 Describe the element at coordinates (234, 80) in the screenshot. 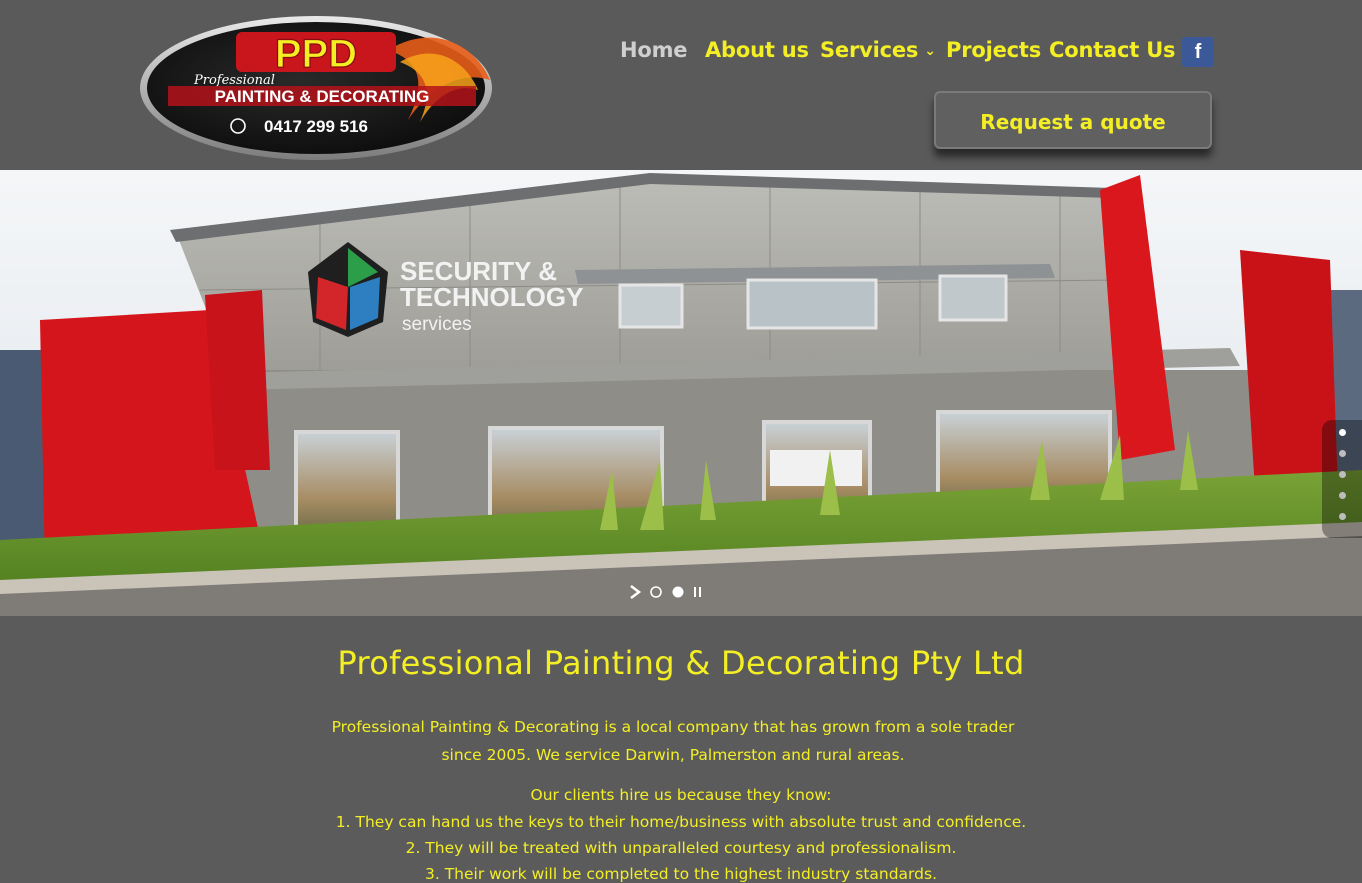

I see `logo-tagline-script: Professional` at that location.